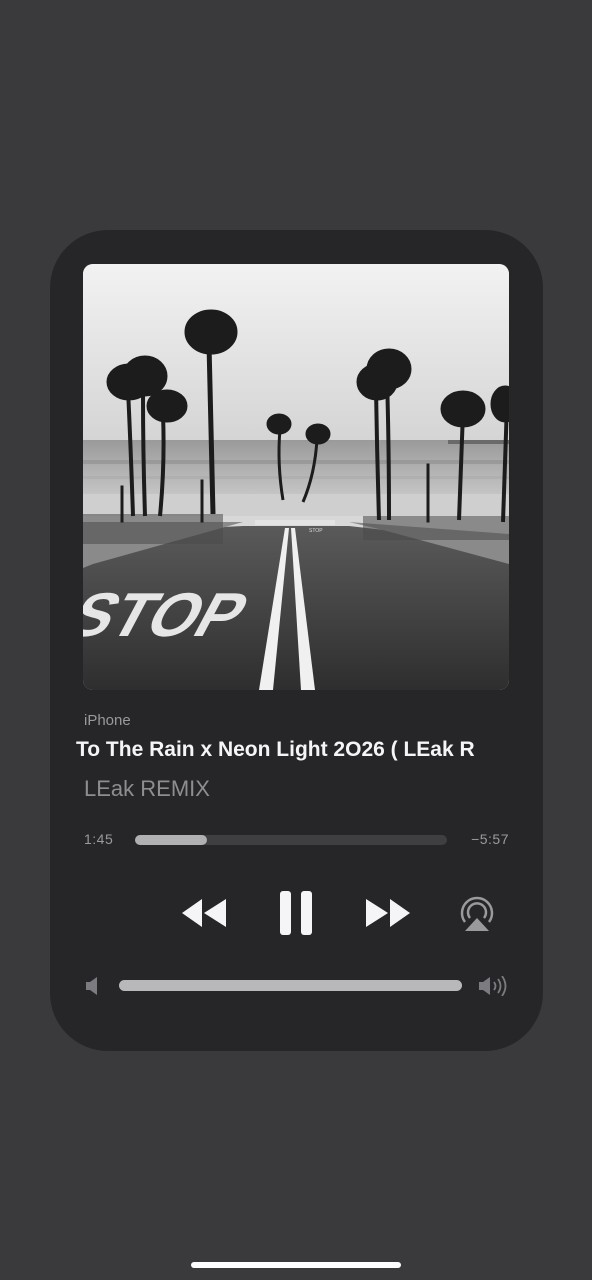 The height and width of the screenshot is (1280, 592). What do you see at coordinates (171, 840) in the screenshot?
I see `progress-fill` at bounding box center [171, 840].